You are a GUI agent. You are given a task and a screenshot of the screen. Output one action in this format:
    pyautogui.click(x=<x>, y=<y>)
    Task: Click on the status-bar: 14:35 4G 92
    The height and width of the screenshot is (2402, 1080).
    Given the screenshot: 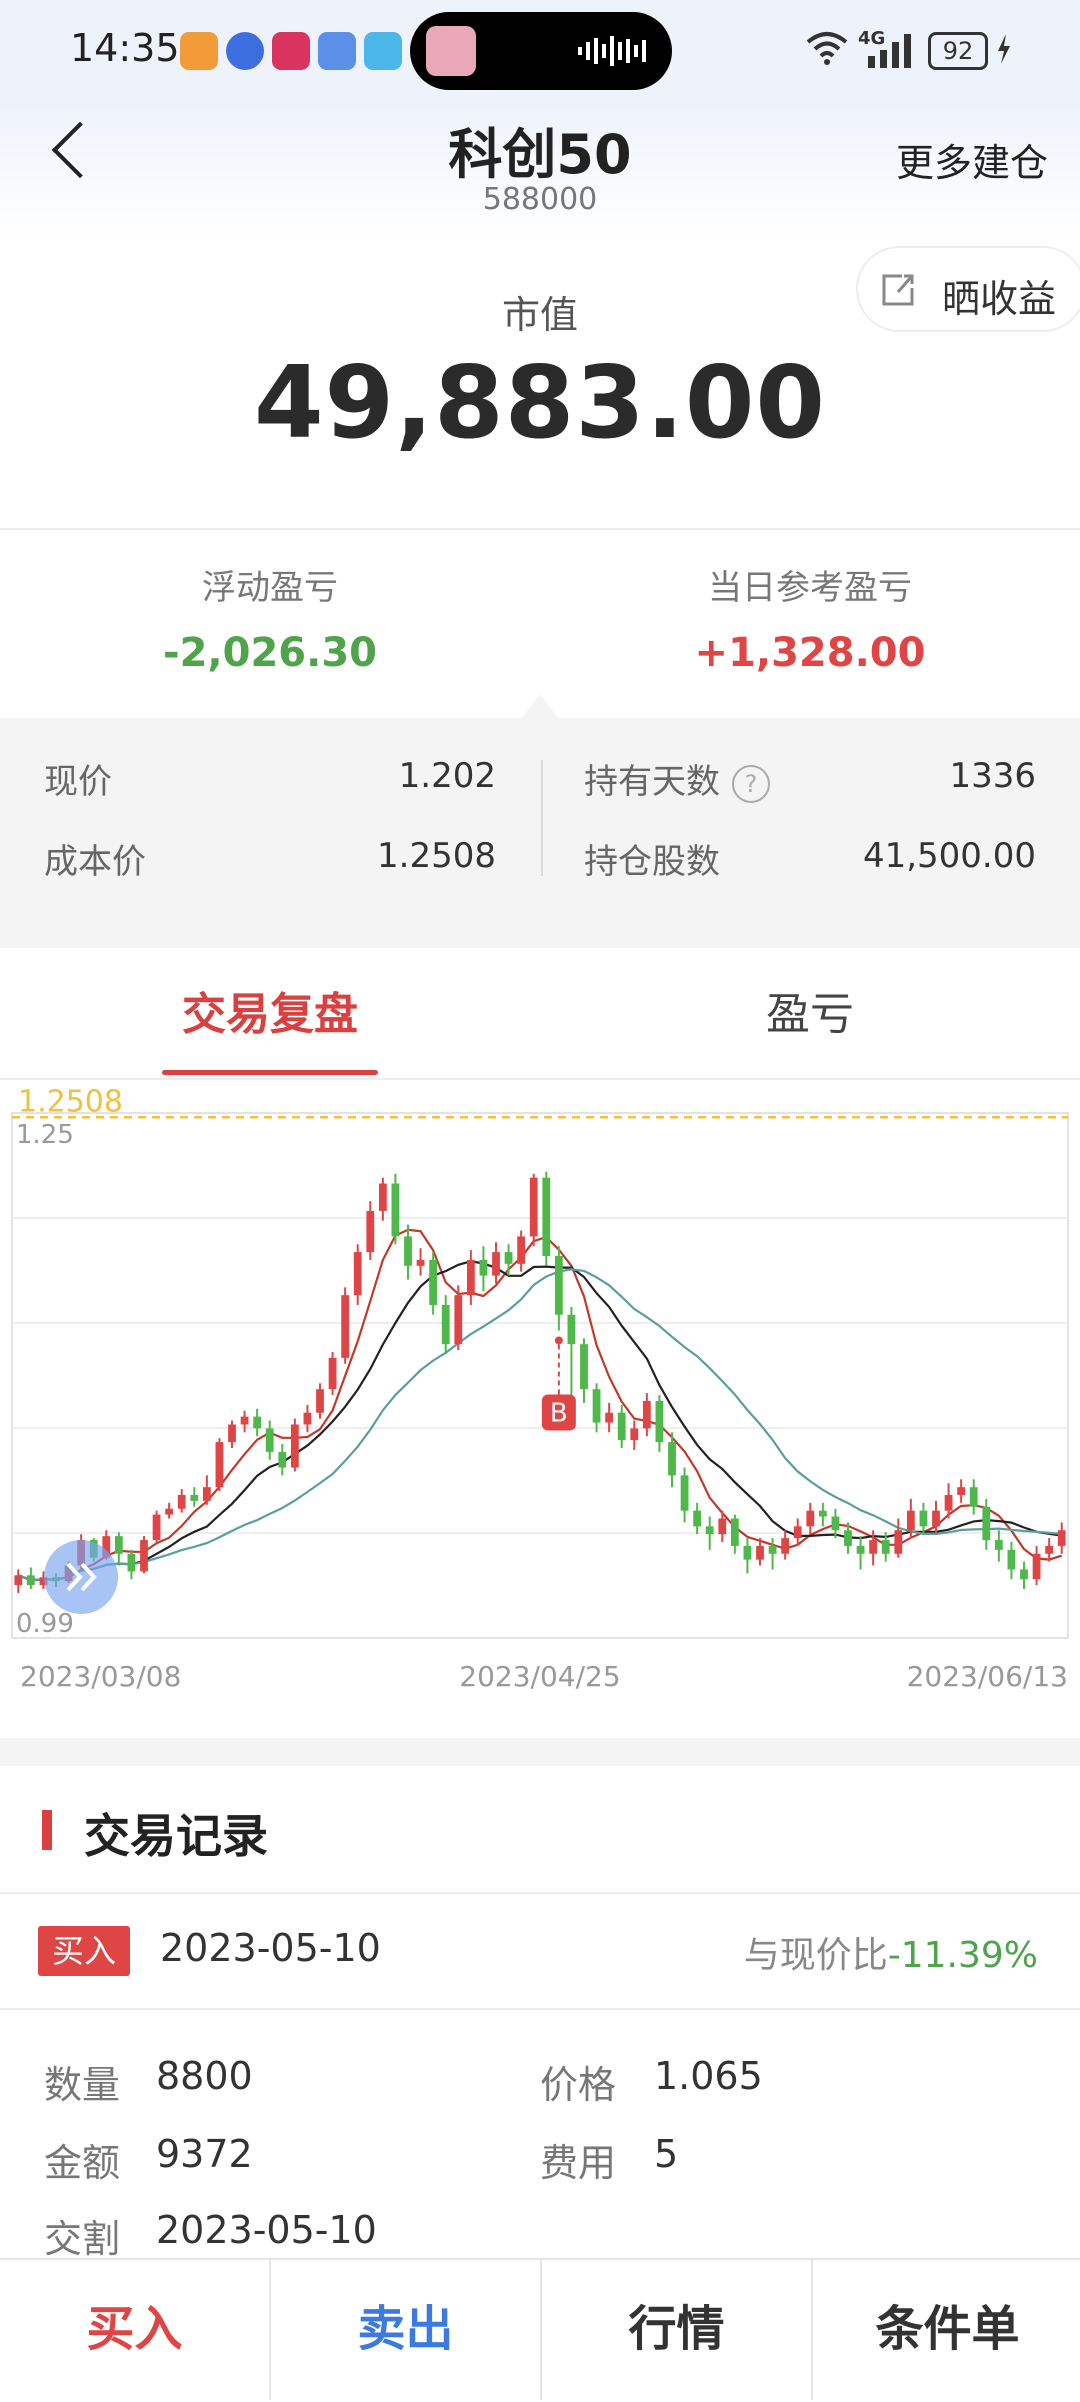 What is the action you would take?
    pyautogui.click(x=540, y=50)
    